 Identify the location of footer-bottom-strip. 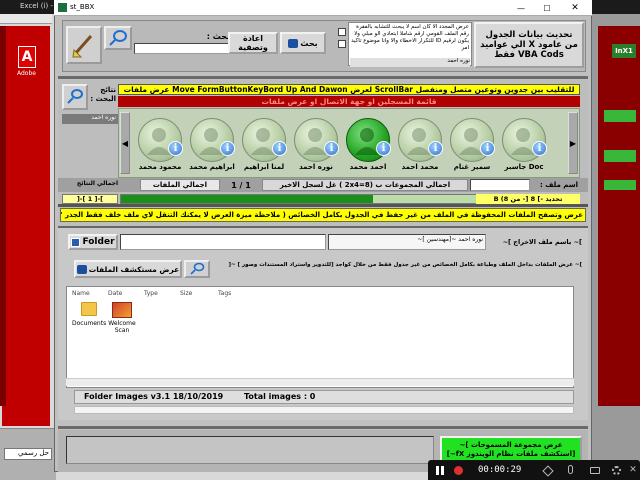
(324, 410).